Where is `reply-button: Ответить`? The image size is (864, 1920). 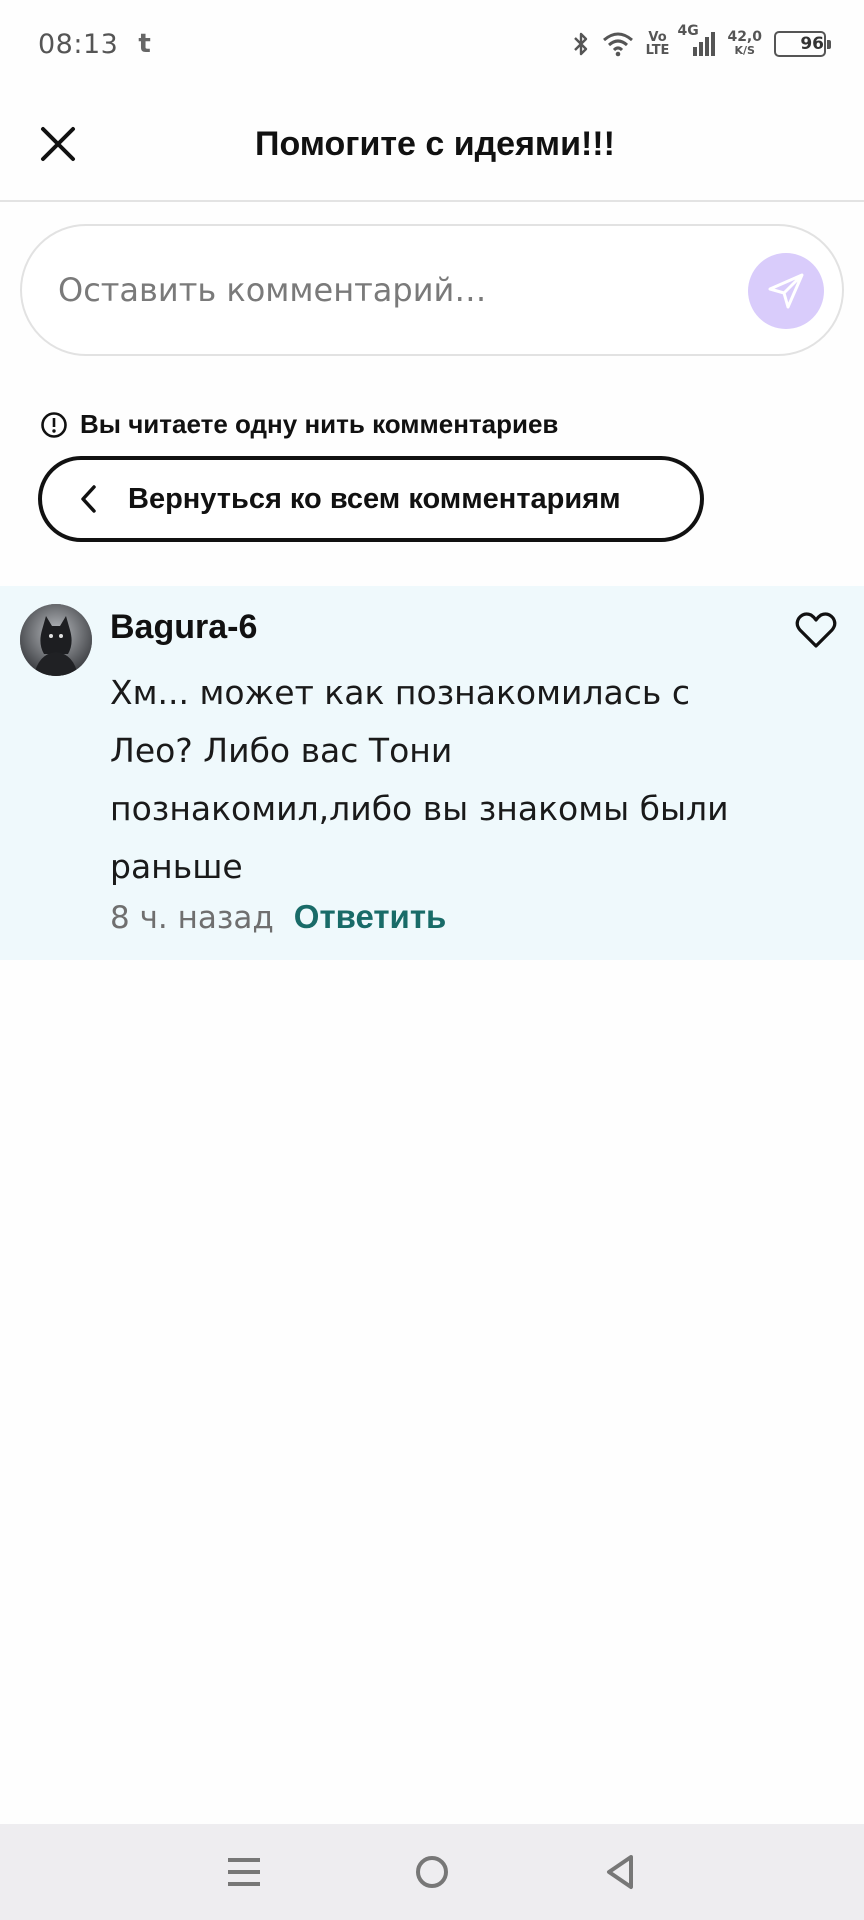 reply-button: Ответить is located at coordinates (370, 917).